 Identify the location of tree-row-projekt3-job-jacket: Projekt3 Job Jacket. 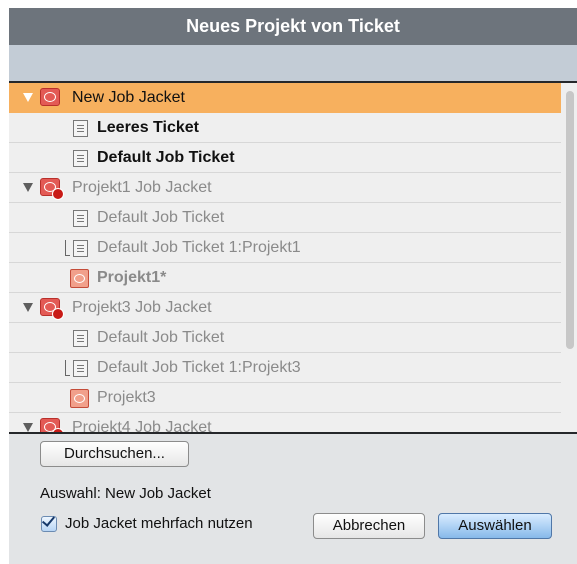
(285, 308).